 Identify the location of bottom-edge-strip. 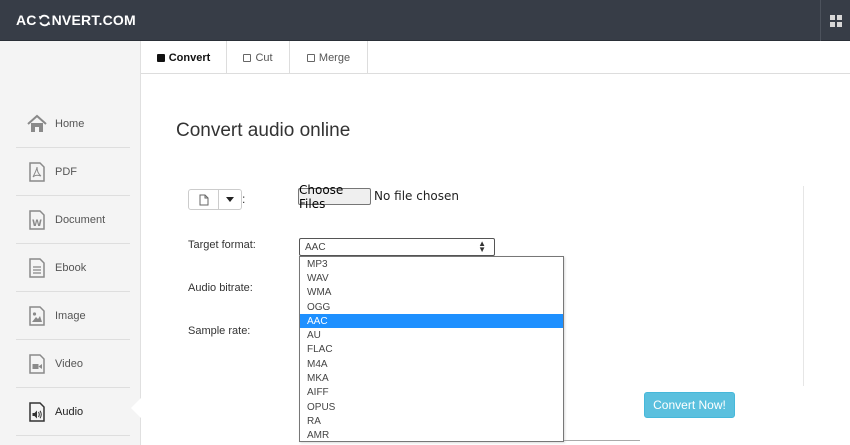
(602, 442).